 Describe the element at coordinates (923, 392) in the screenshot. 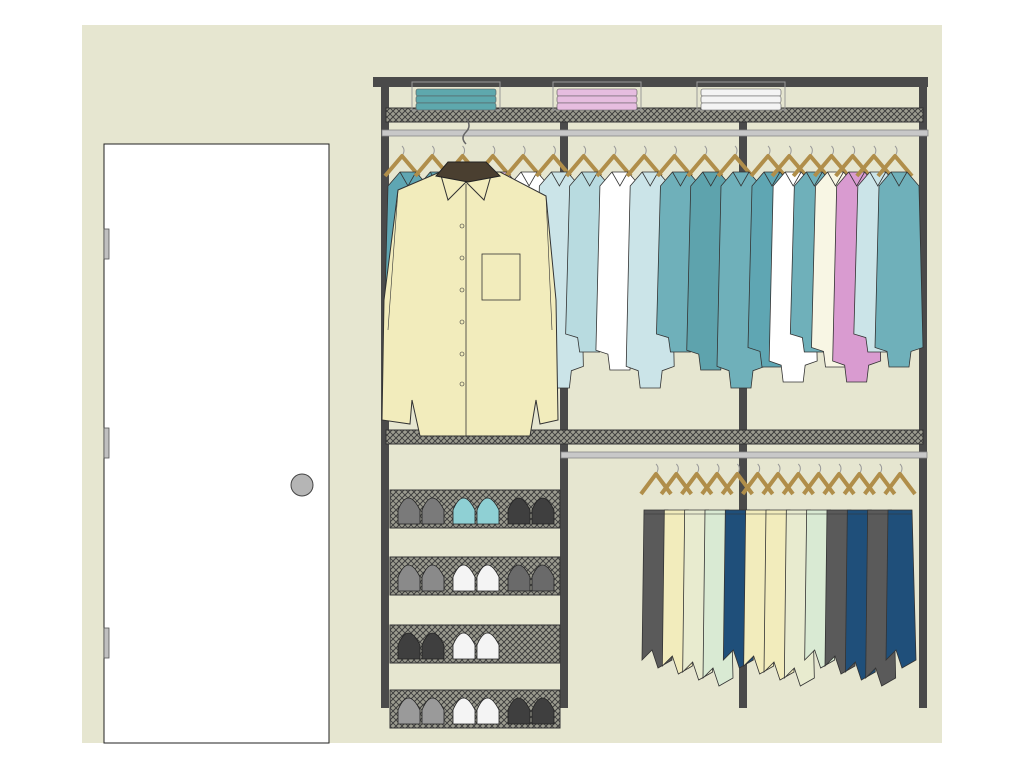

I see `right-post` at that location.